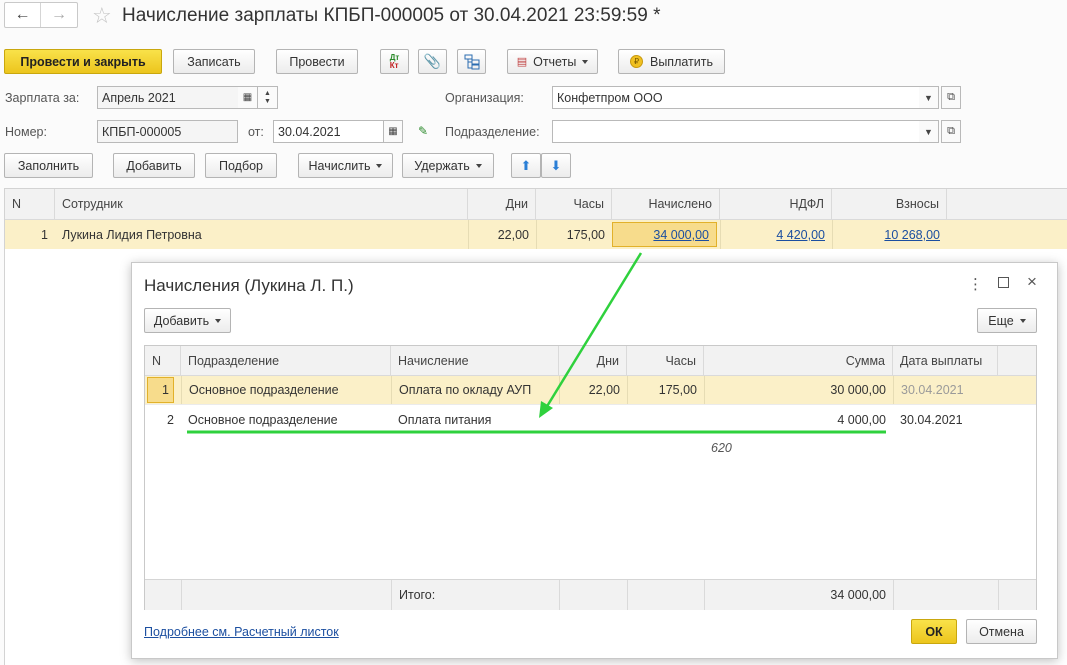 The width and height of the screenshot is (1067, 665). I want to click on attach-button: 📎, so click(432, 61).